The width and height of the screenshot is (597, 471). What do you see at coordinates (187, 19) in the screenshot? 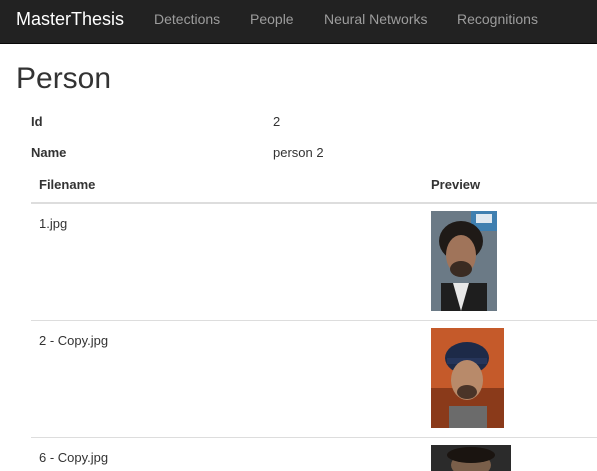
I see `nav-link-detections: Detections` at bounding box center [187, 19].